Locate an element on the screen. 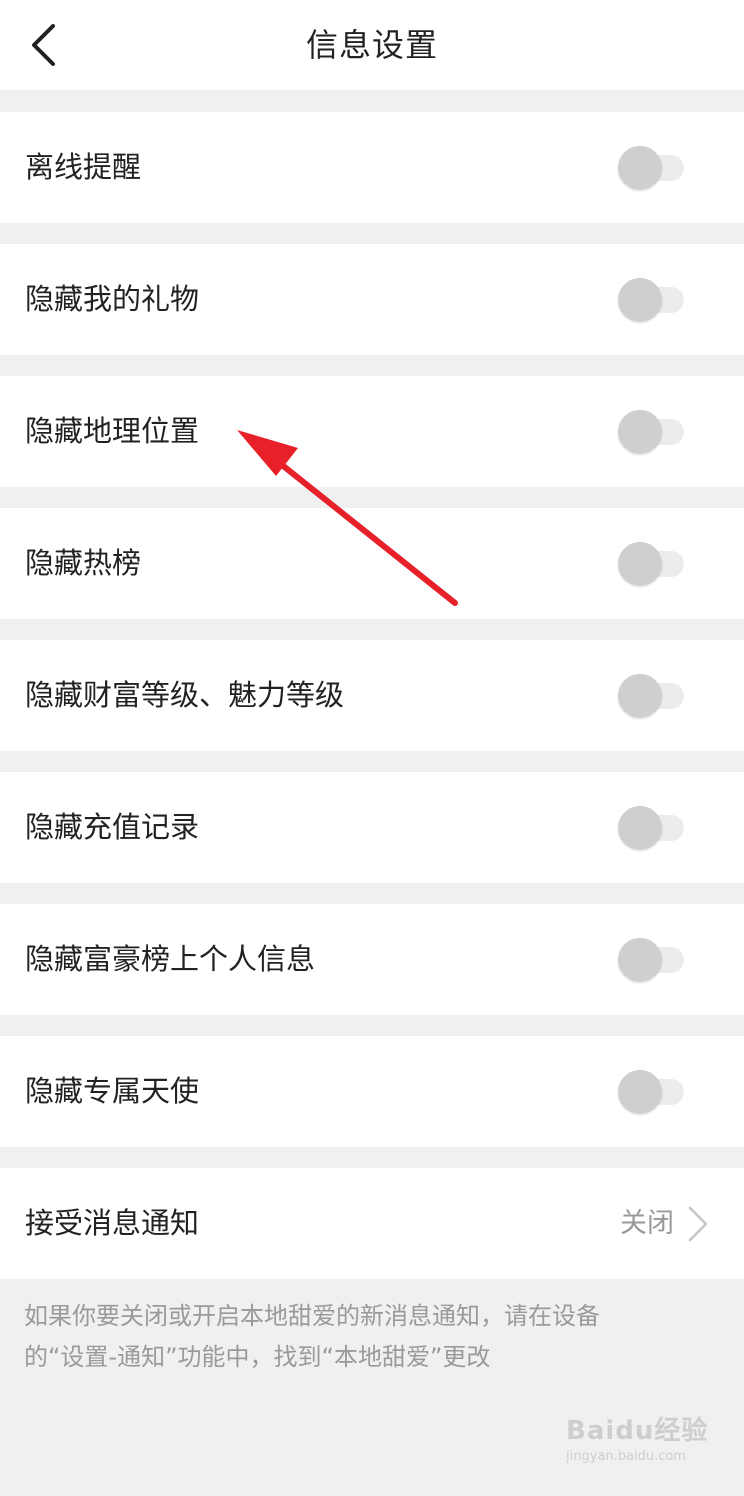  hide-gifts-toggle is located at coordinates (652, 300).